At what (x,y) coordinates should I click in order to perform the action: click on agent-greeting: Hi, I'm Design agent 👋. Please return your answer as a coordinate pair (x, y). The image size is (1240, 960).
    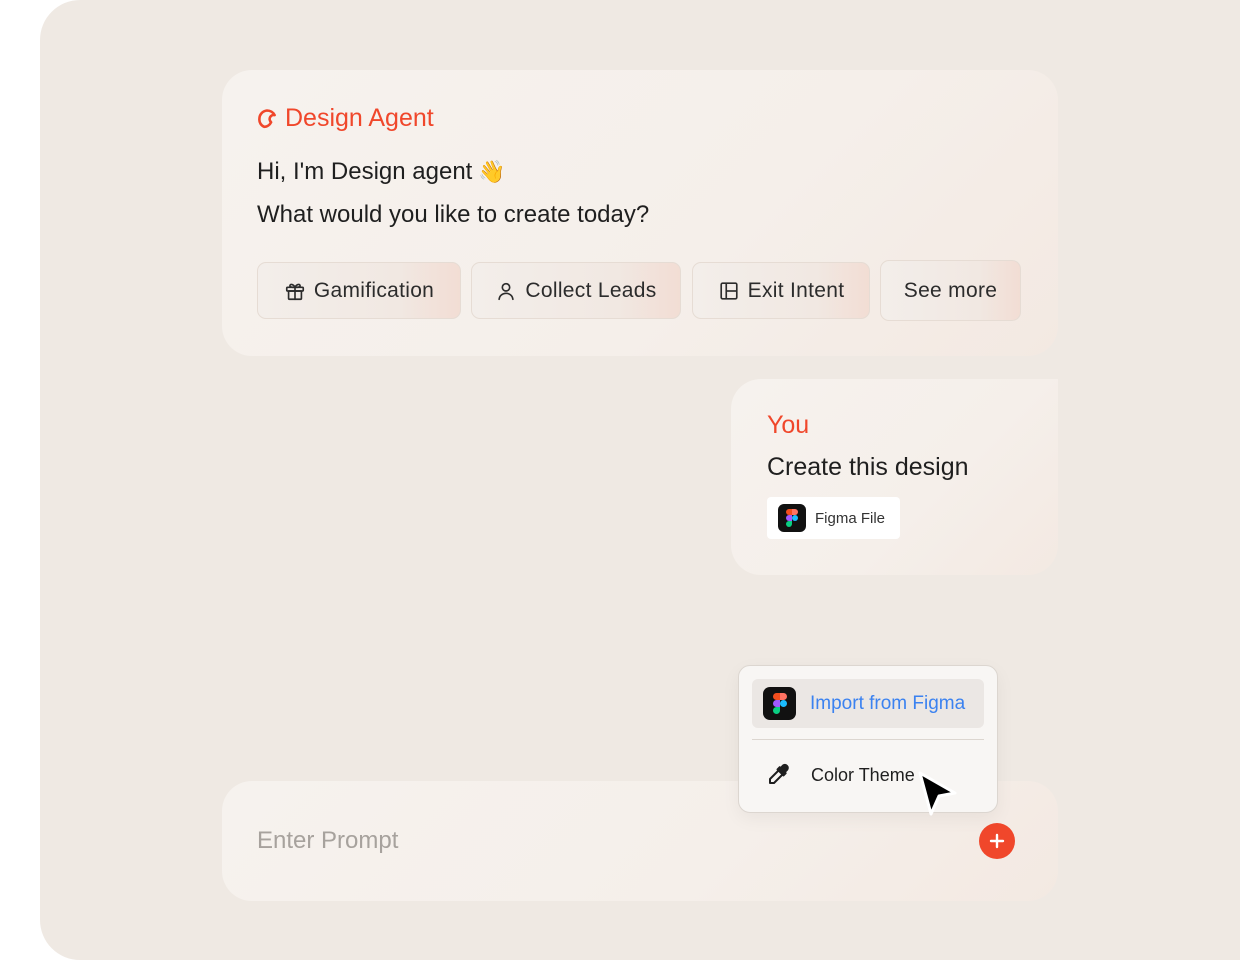
    Looking at the image, I should click on (381, 172).